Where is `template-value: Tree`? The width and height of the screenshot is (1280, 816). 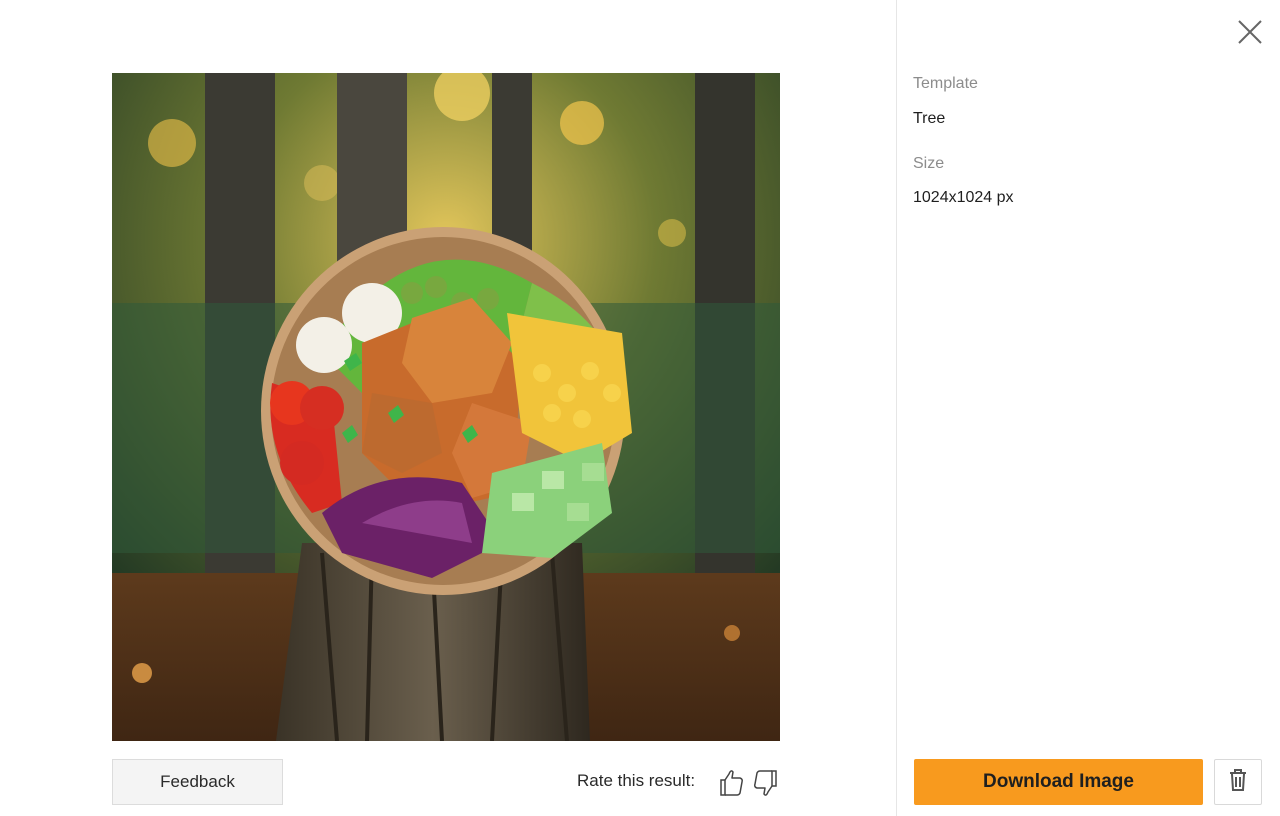
template-value: Tree is located at coordinates (929, 118).